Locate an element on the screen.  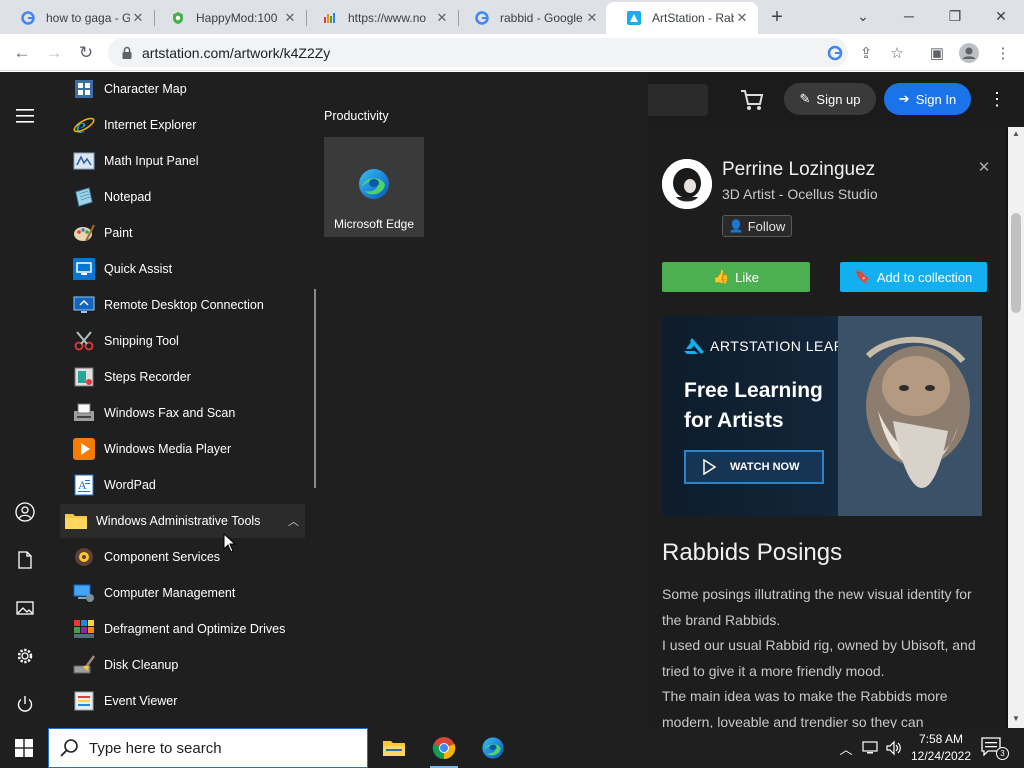
network-icon is located at coordinates (870, 748).